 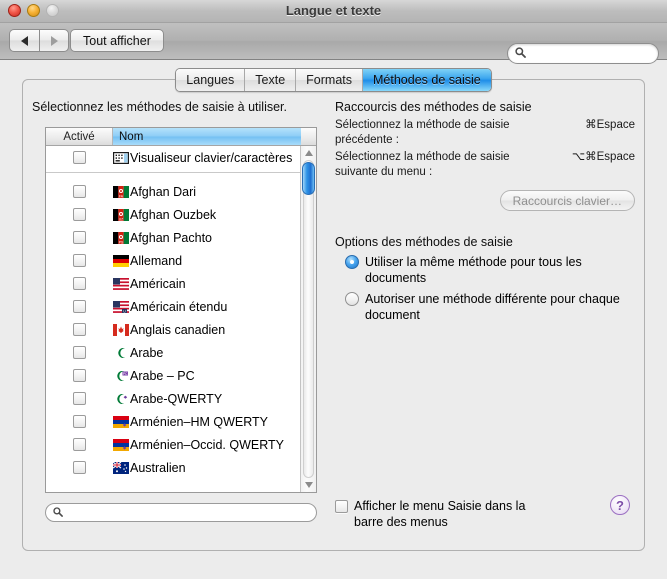 I want to click on list-item: PS Afghan Pachto, so click(x=173, y=237).